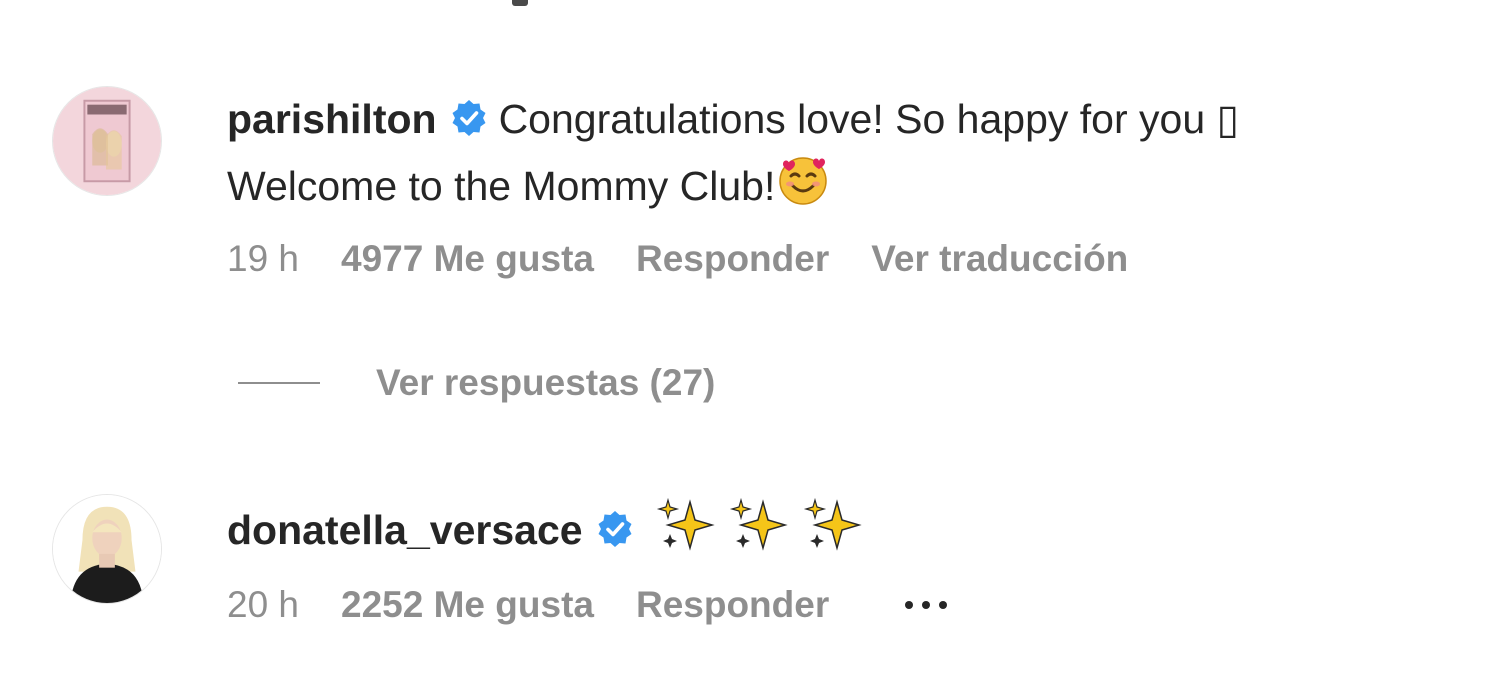 The width and height of the screenshot is (1500, 676). Describe the element at coordinates (279, 383) in the screenshot. I see `replies-divider` at that location.